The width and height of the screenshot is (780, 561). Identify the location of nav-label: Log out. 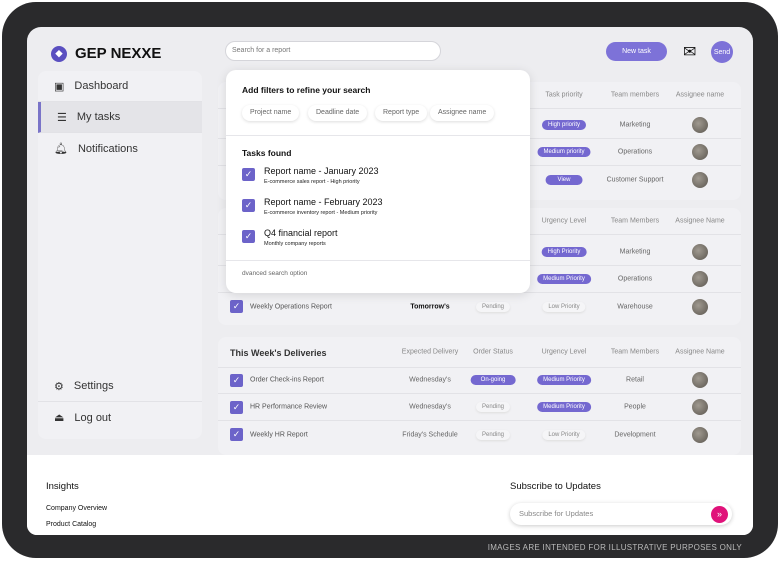
(93, 417).